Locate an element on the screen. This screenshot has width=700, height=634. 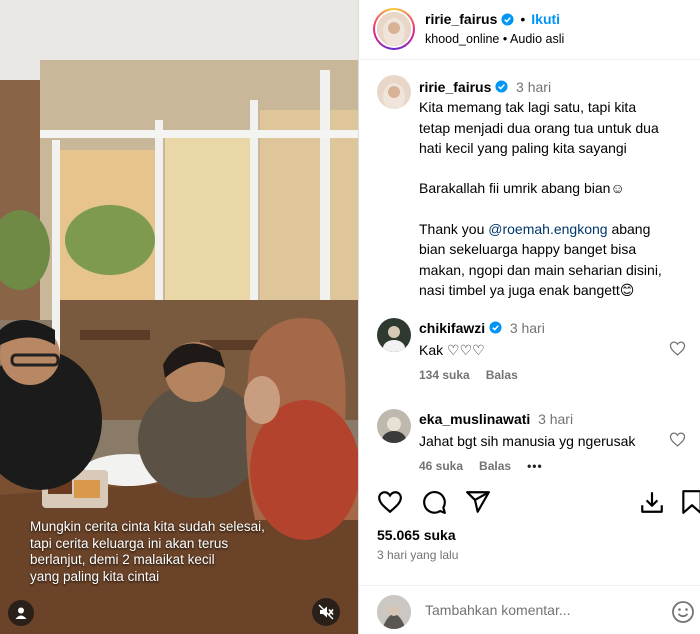
caption-line: hati kecil yang paling kita sayangi is located at coordinates (523, 147).